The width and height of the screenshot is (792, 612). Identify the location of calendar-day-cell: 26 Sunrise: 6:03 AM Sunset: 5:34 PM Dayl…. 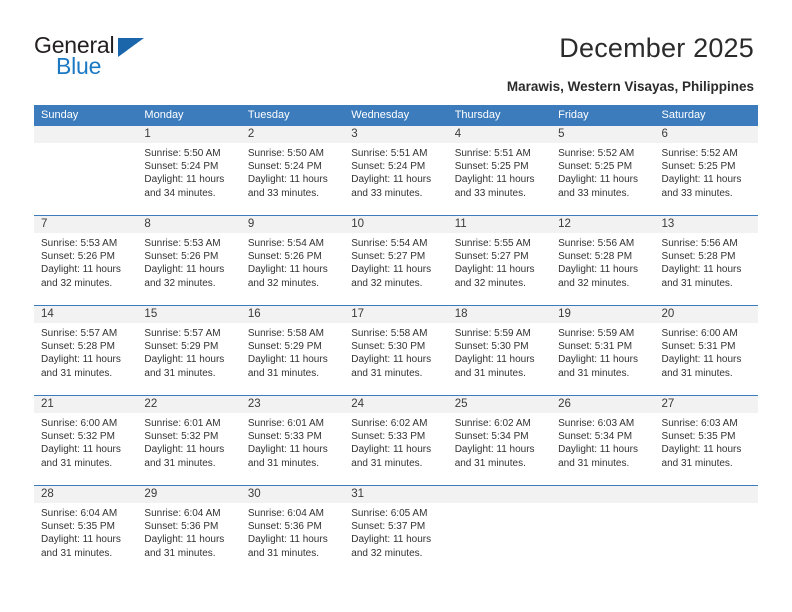
(603, 440).